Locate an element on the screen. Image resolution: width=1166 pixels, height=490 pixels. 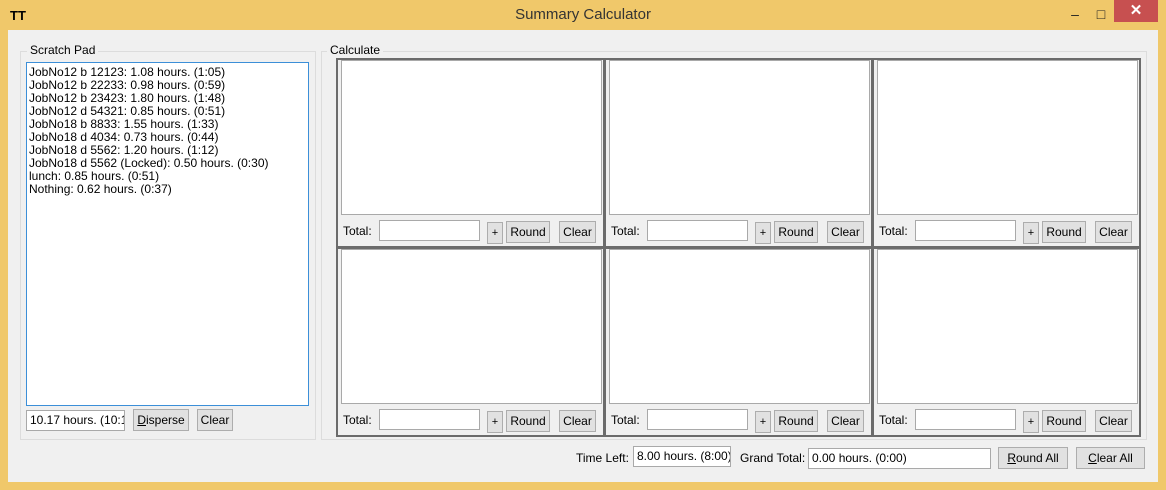
window-title: Summary Calculator is located at coordinates (583, 14).